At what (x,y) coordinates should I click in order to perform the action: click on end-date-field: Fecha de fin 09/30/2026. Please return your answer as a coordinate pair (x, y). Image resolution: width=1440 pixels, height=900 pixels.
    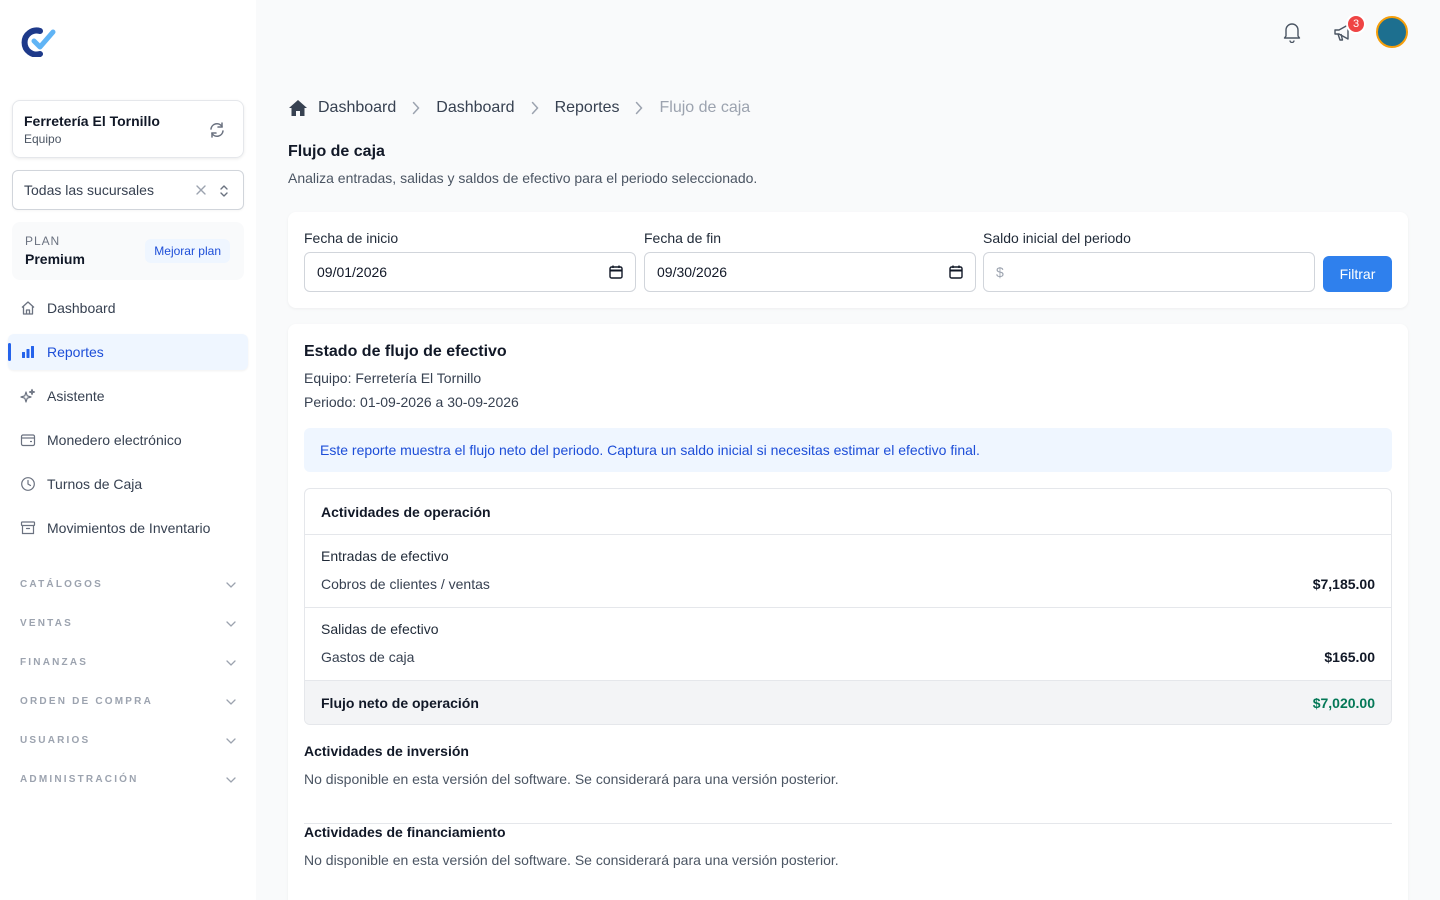
    Looking at the image, I should click on (810, 261).